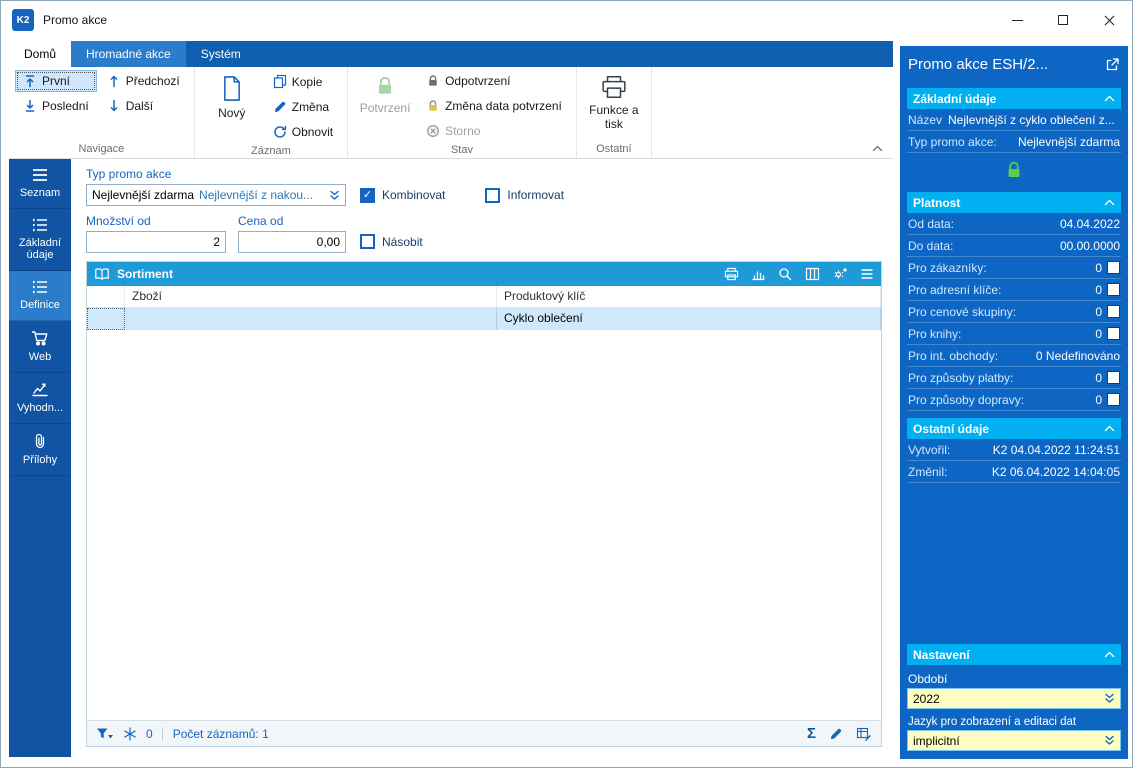 This screenshot has width=1133, height=768. I want to click on kombinovat-checkbox: ✓, so click(367, 195).